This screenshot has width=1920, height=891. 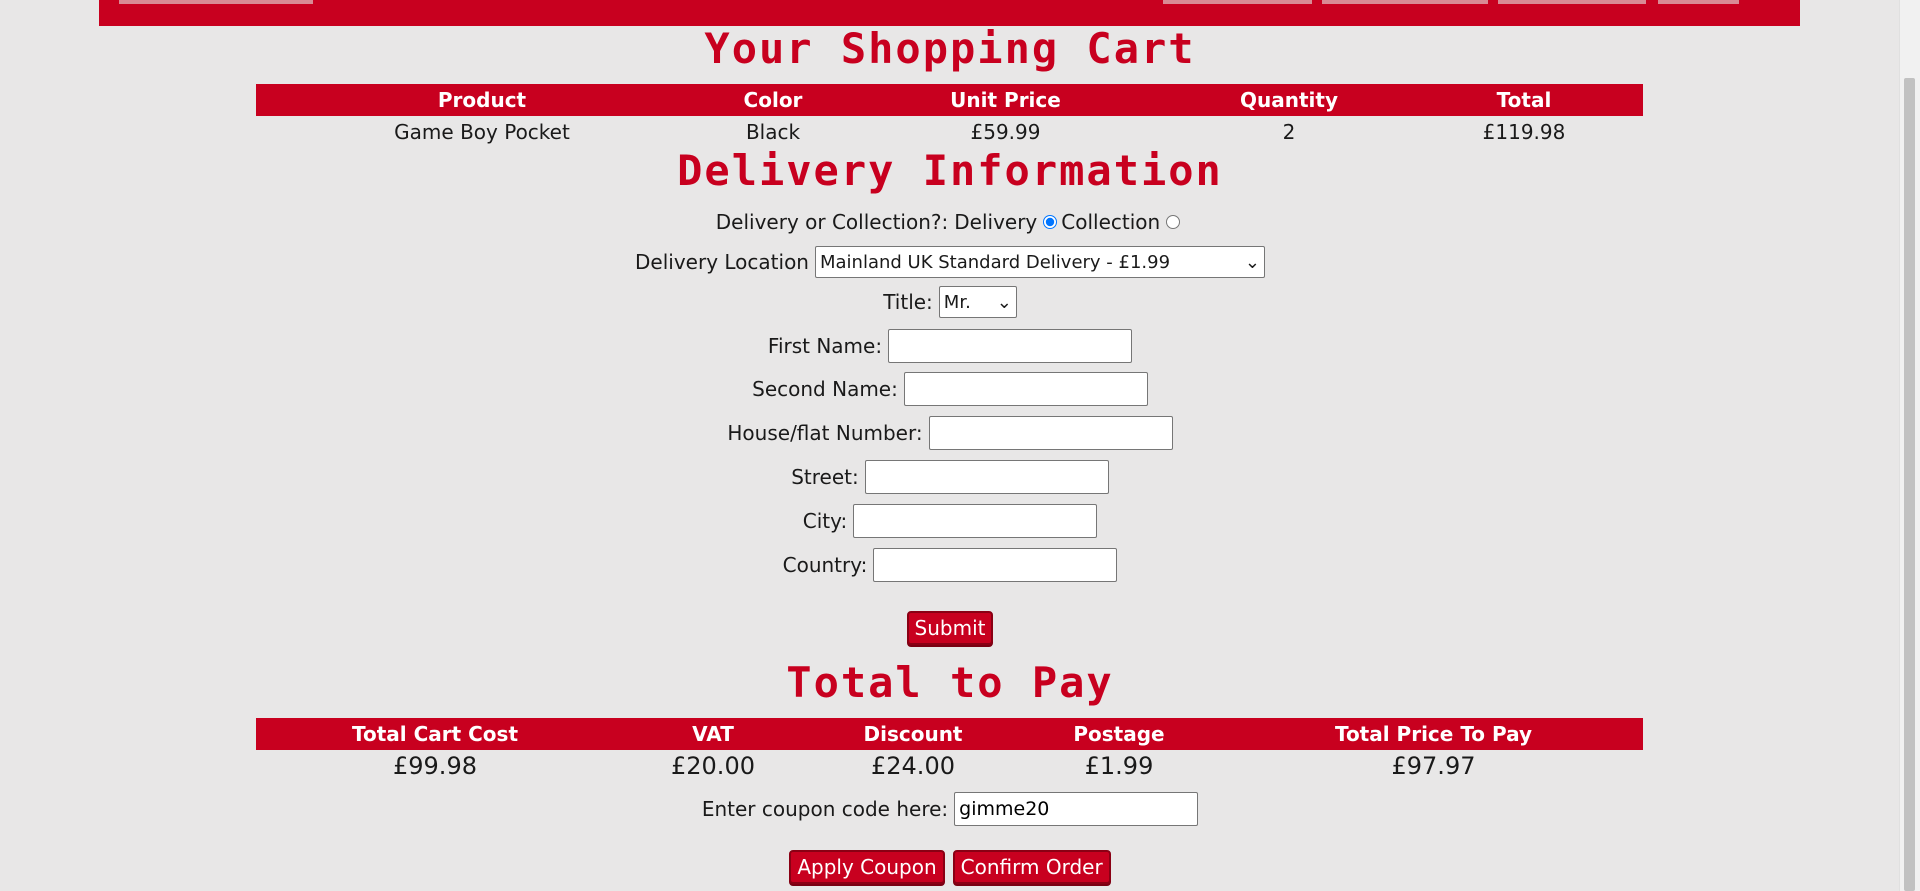 I want to click on table-row: £99.98 £20.00 £24.00 £1.99 £97.97, so click(x=949, y=766).